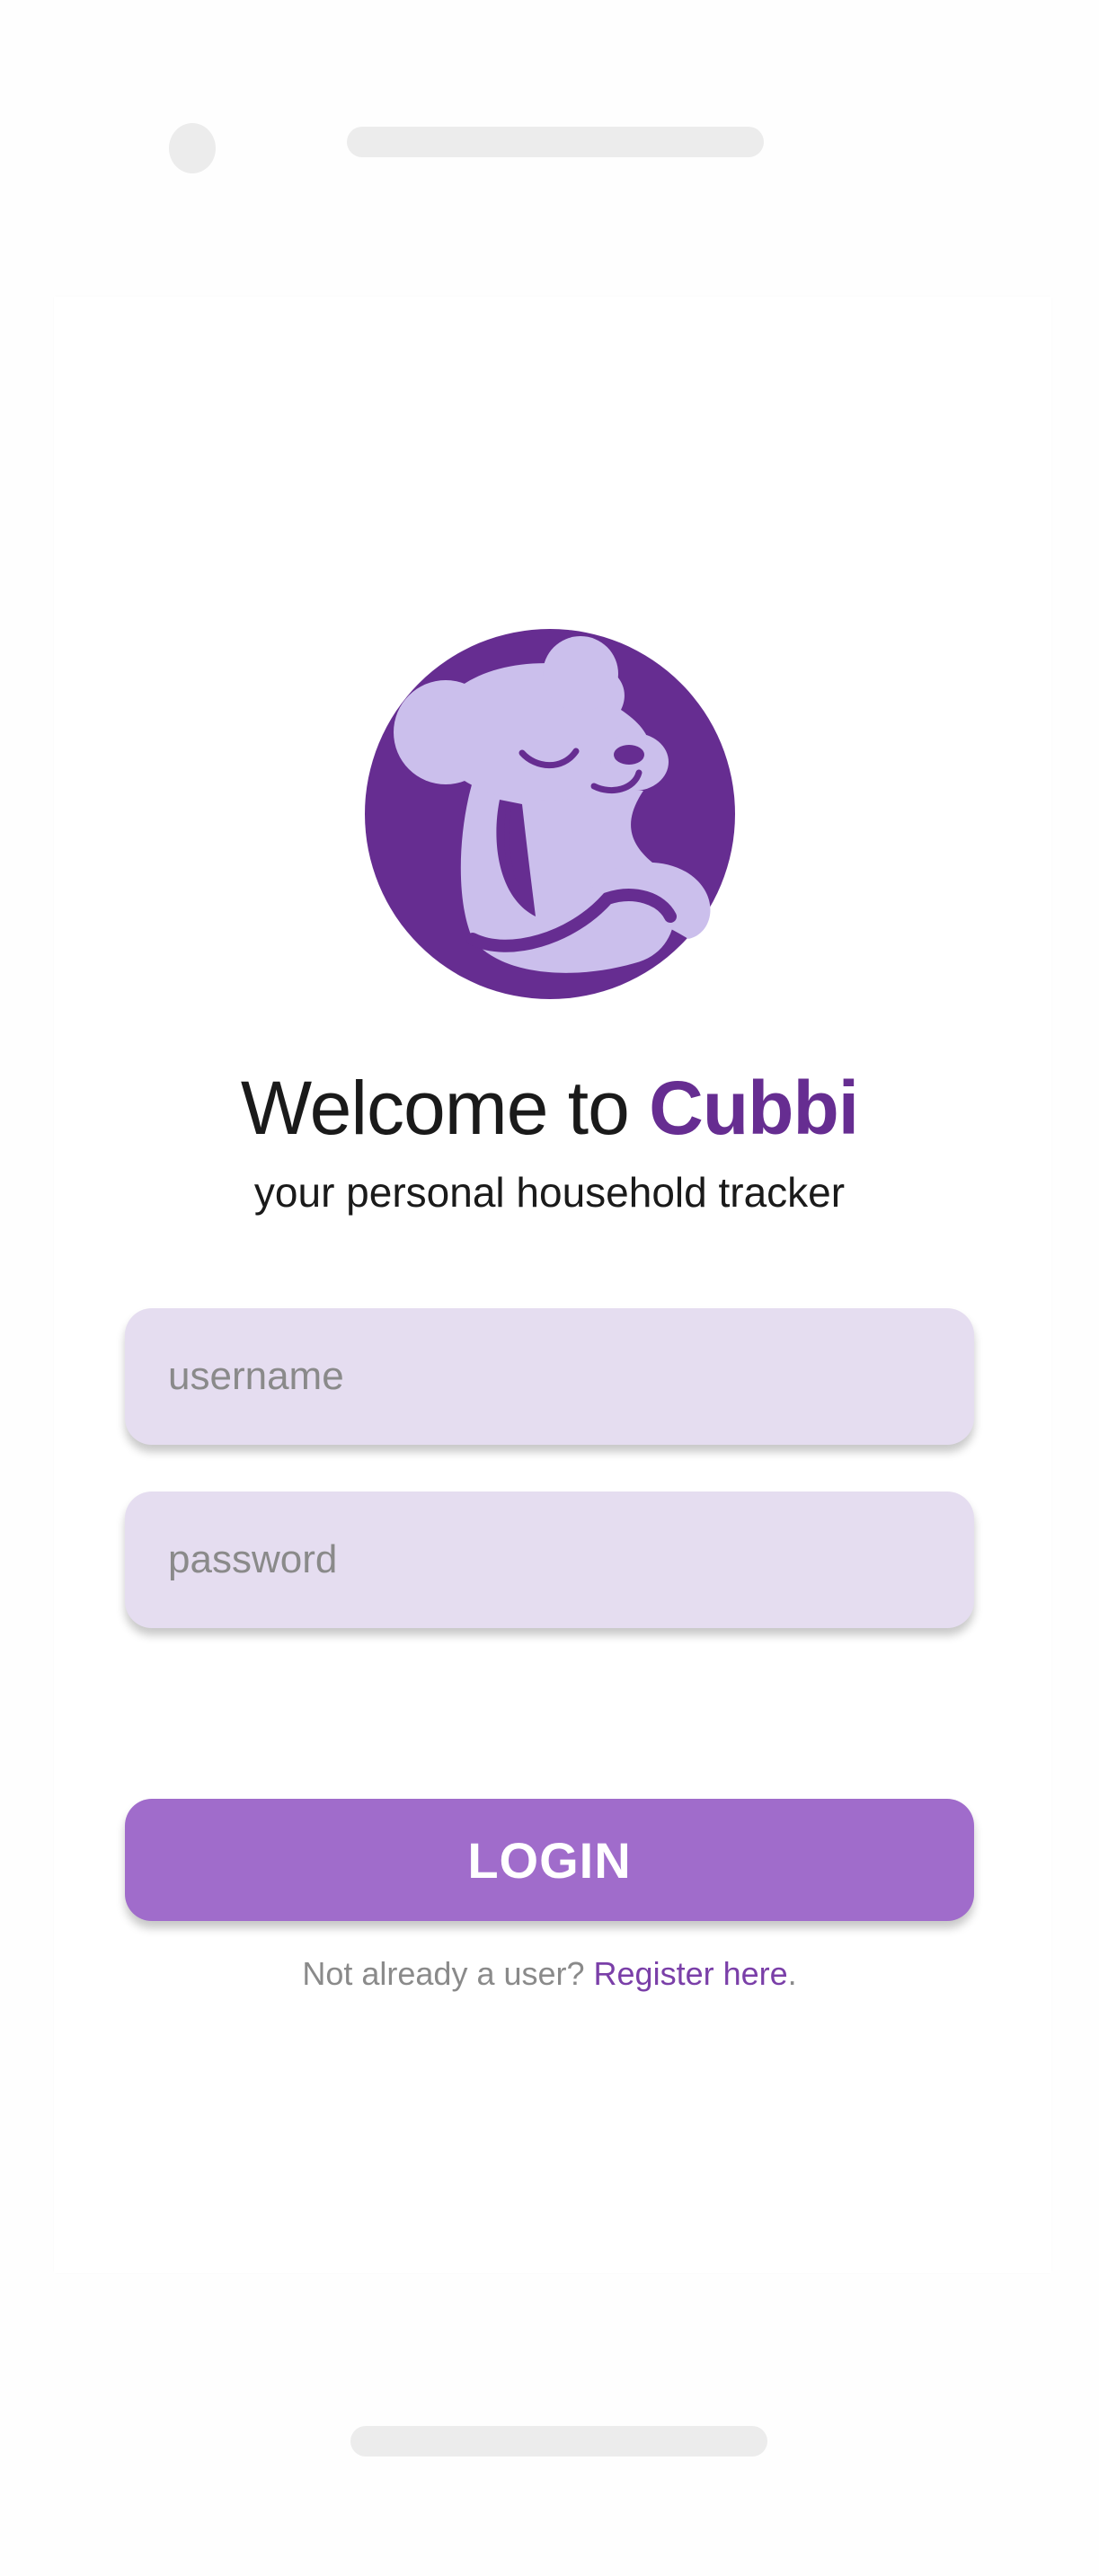  What do you see at coordinates (550, 814) in the screenshot?
I see `teddy-bear-logo-icon` at bounding box center [550, 814].